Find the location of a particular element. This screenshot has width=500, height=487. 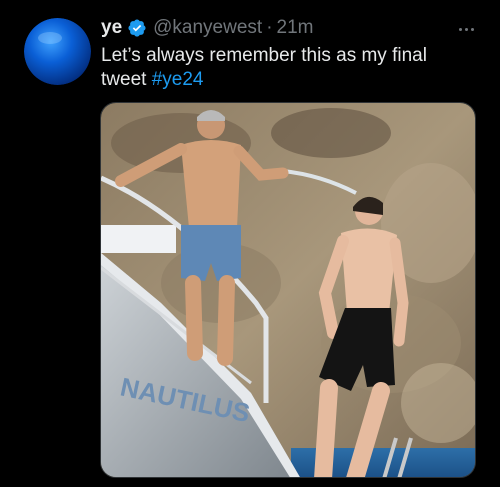

more-options-icon is located at coordinates (466, 29).